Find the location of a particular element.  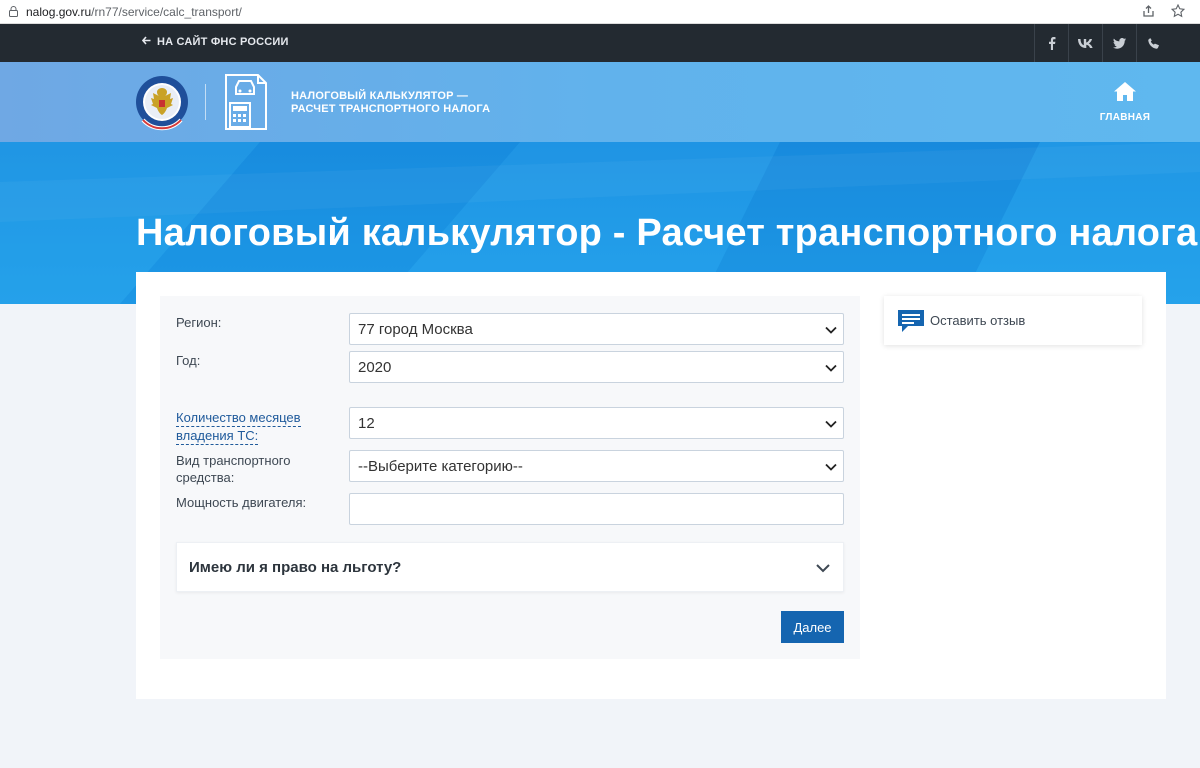

months-label: Количество месяцев владения ТС: is located at coordinates (238, 427).